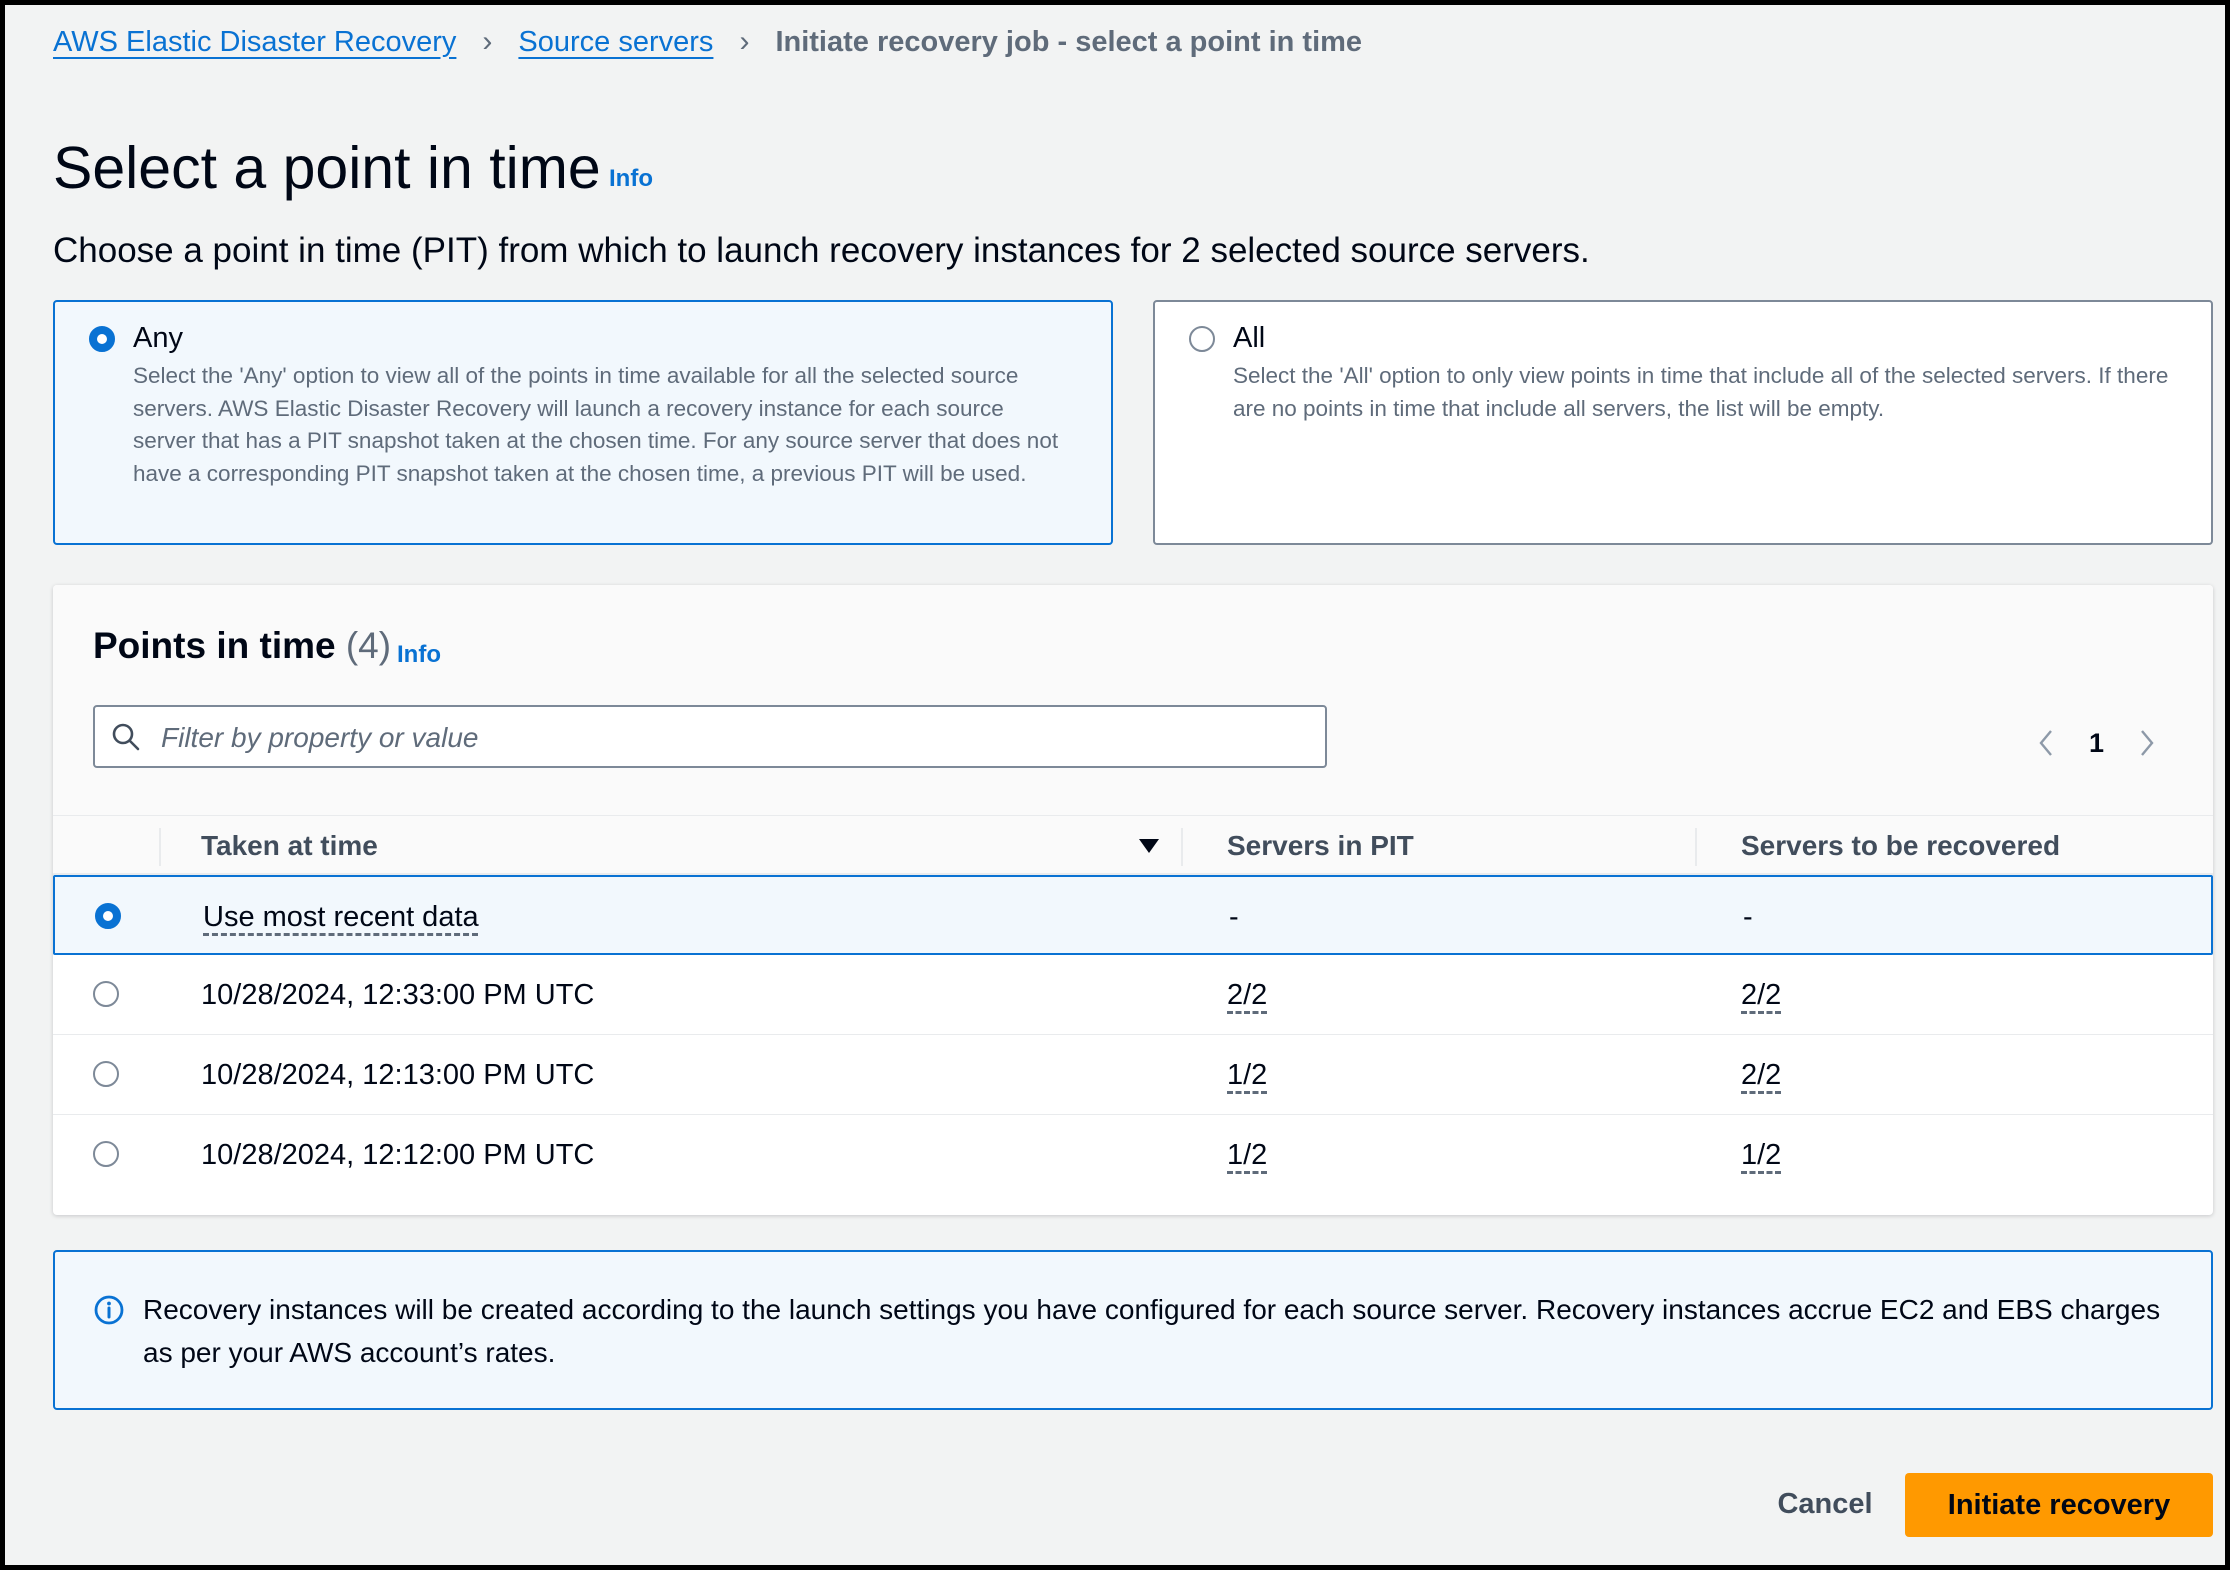 The height and width of the screenshot is (1570, 2230). Describe the element at coordinates (631, 179) in the screenshot. I see `title-info-link: Info` at that location.